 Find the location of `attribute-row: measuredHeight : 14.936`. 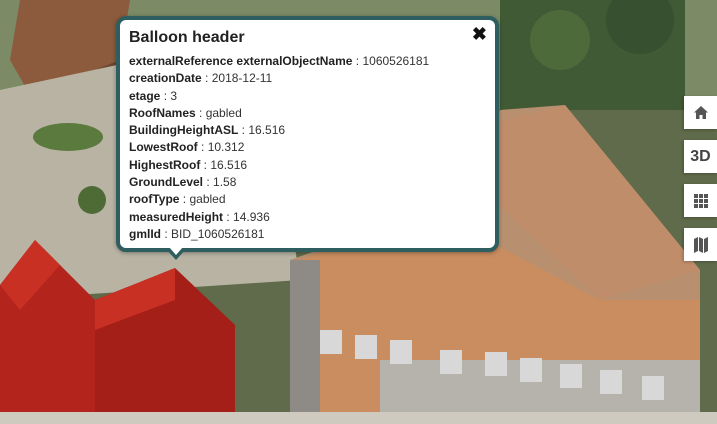

attribute-row: measuredHeight : 14.936 is located at coordinates (199, 216).